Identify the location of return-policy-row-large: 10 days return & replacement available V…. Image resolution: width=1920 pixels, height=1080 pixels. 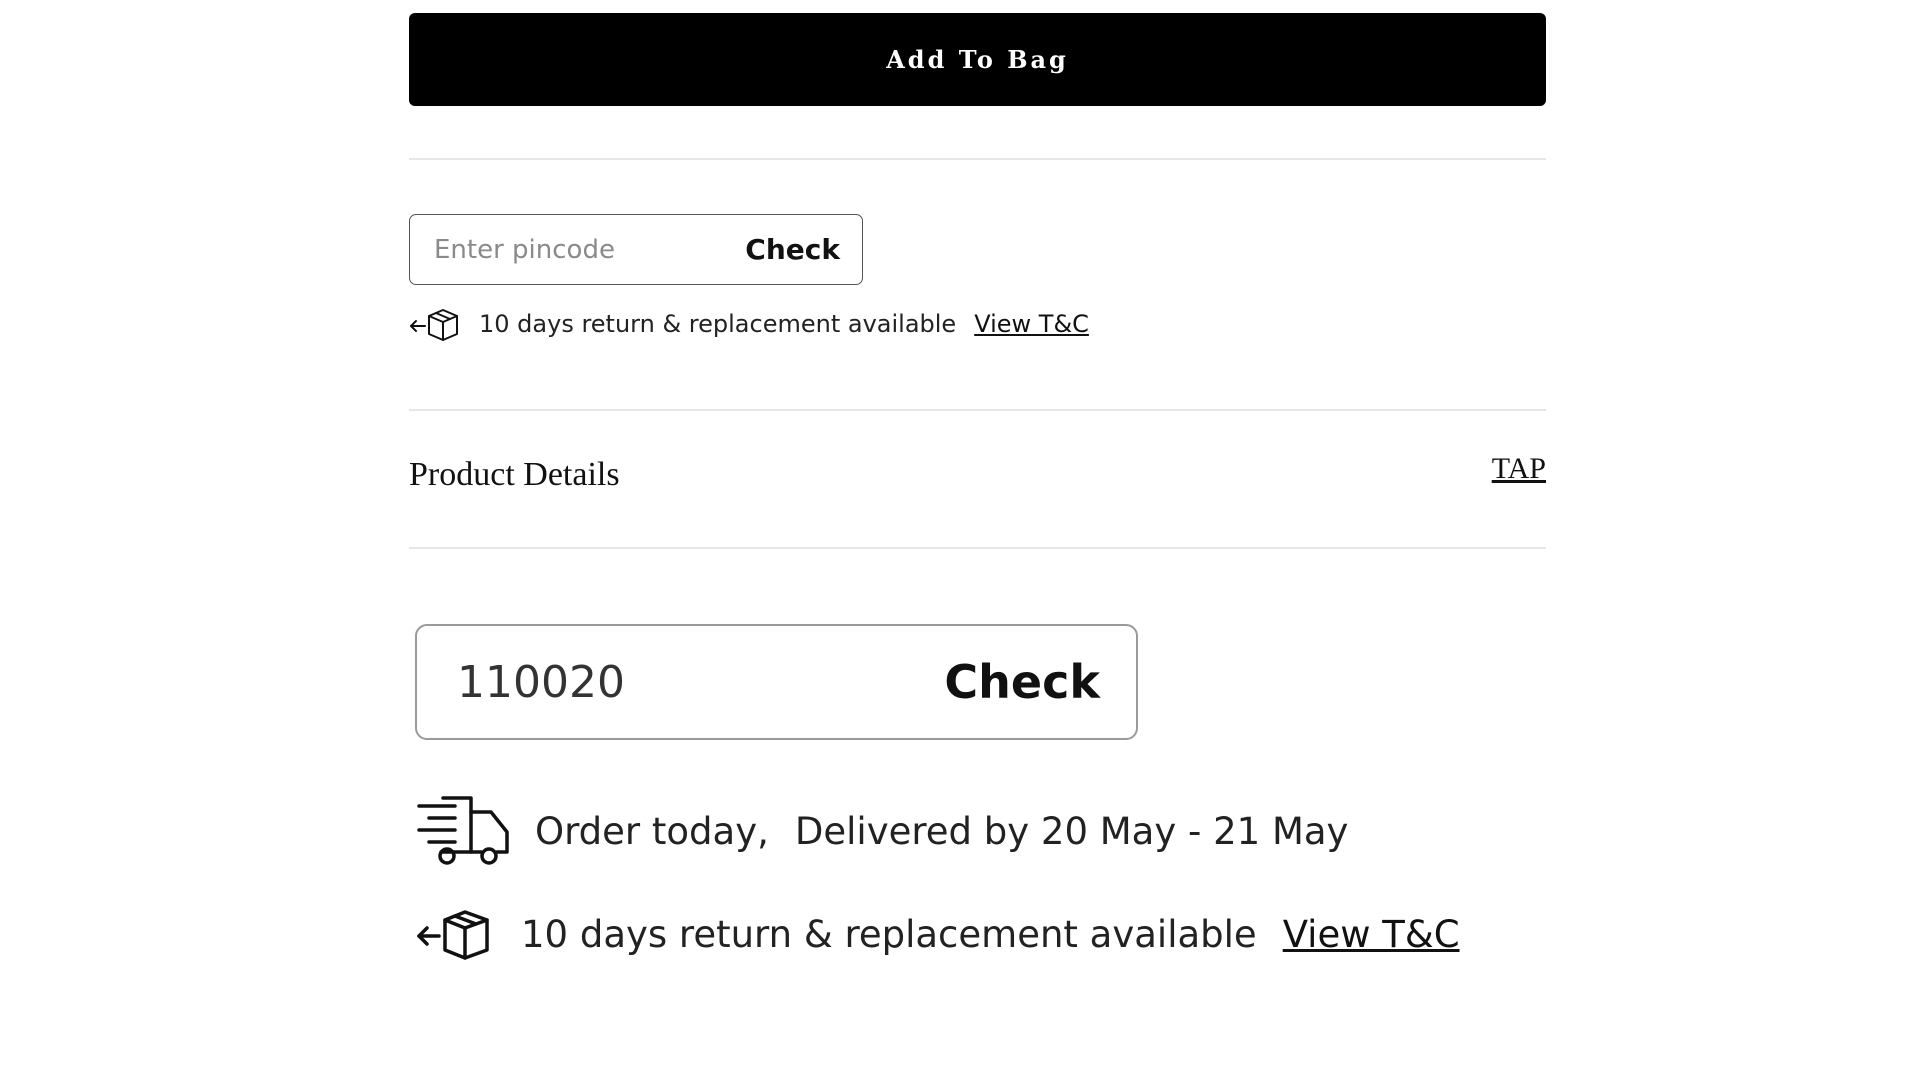
(937, 934).